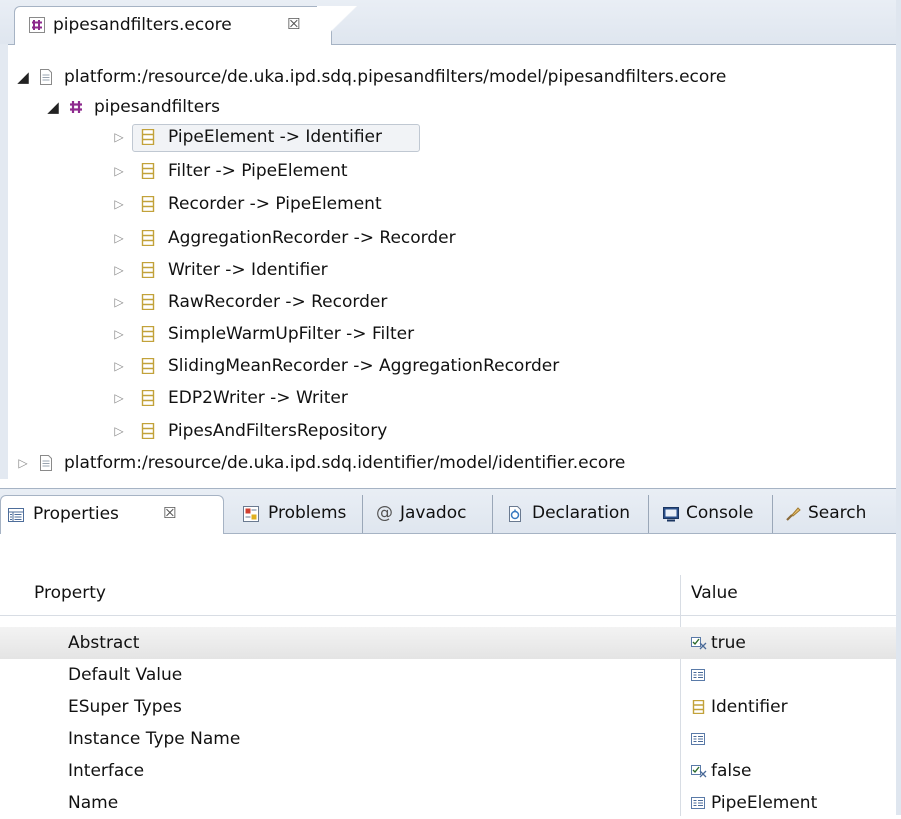 The width and height of the screenshot is (901, 819). What do you see at coordinates (898, 407) in the screenshot?
I see `window-right-edge` at bounding box center [898, 407].